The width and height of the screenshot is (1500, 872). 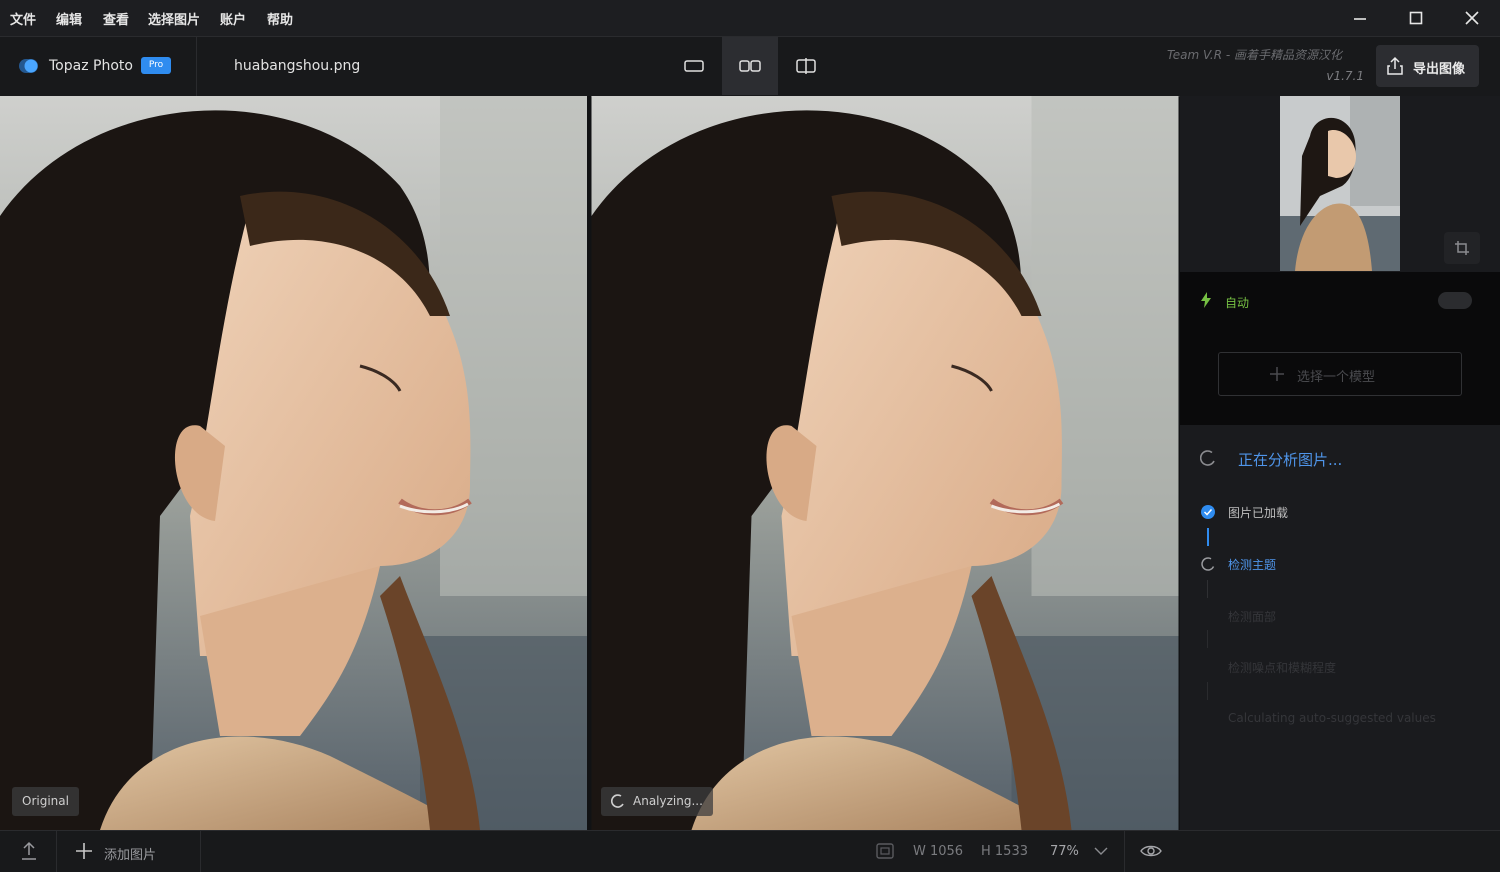 I want to click on maximize-button, so click(x=1416, y=18).